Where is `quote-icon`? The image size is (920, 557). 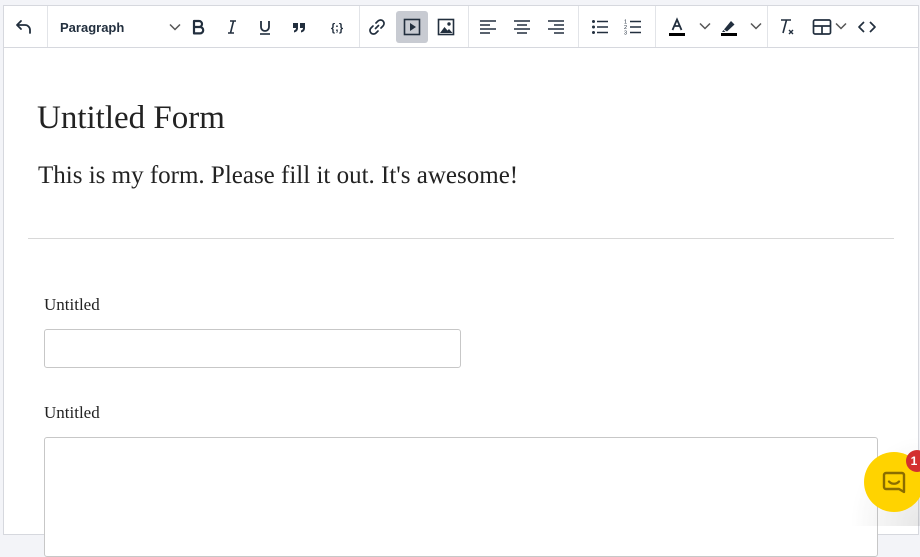 quote-icon is located at coordinates (299, 28).